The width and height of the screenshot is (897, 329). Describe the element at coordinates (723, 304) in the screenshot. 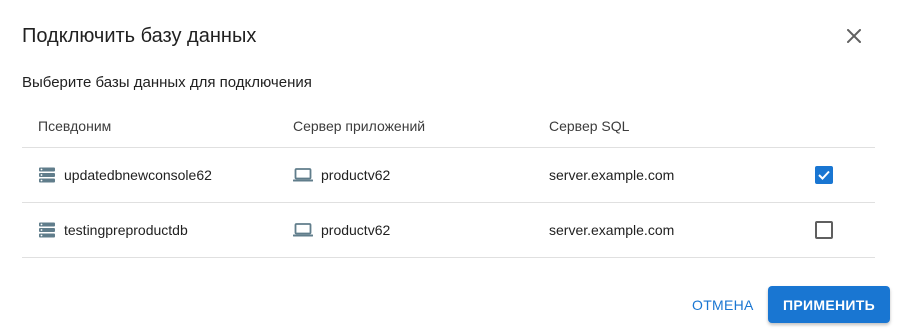

I see `cancel-button: ОТМЕНА` at that location.